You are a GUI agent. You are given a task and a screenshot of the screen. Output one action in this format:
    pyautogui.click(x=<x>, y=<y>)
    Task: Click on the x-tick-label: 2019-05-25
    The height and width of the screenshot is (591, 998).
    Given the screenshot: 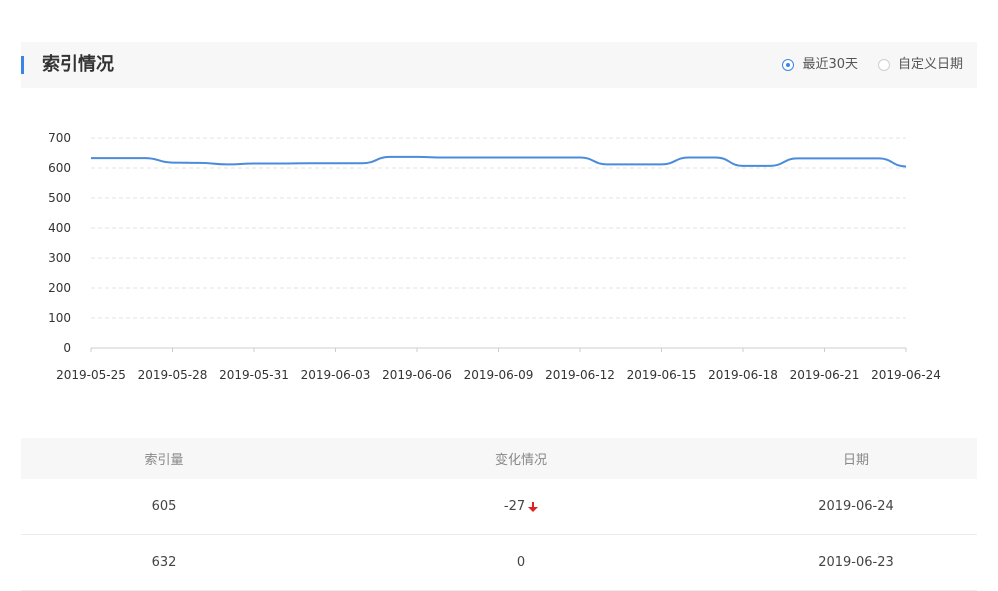 What is the action you would take?
    pyautogui.click(x=91, y=375)
    